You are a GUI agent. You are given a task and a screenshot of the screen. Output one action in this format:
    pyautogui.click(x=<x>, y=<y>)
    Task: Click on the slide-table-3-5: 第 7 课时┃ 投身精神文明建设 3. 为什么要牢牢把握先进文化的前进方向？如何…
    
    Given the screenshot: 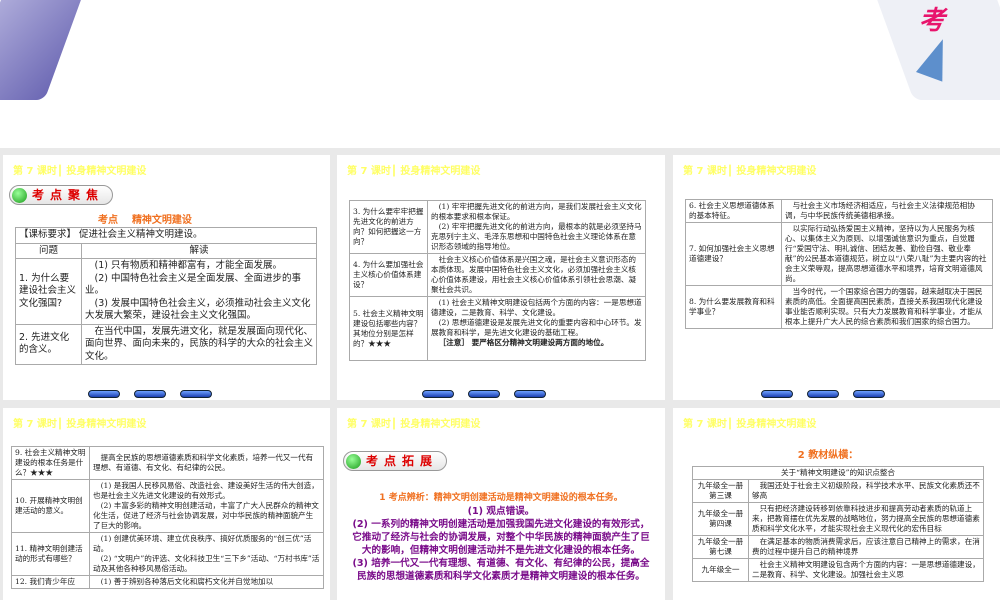 What is the action you would take?
    pyautogui.click(x=501, y=277)
    